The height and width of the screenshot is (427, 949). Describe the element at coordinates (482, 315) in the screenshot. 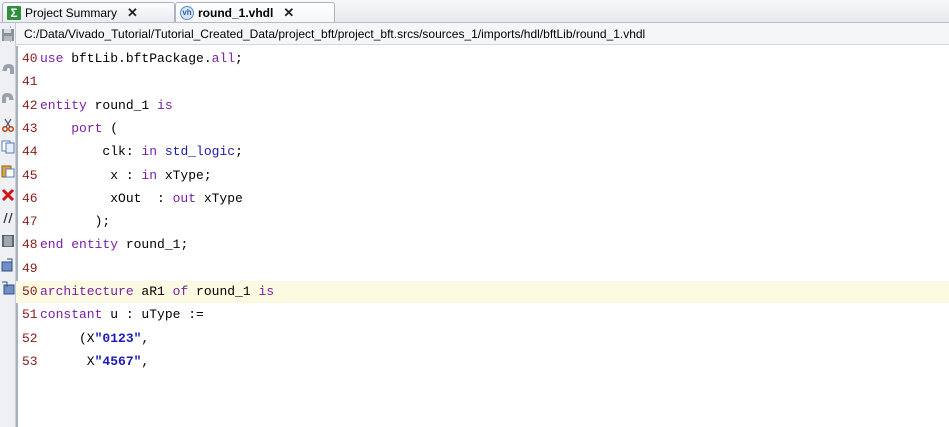

I see `code-line: 51 constant u : uType :=` at that location.